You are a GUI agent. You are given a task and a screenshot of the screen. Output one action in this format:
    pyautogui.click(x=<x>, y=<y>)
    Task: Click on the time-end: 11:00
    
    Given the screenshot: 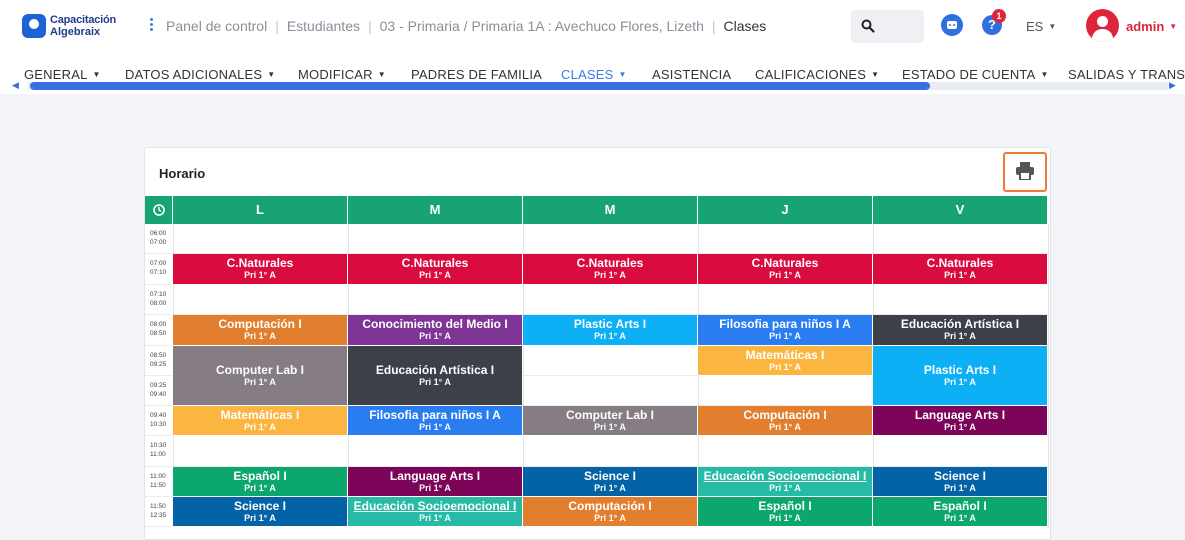 What is the action you would take?
    pyautogui.click(x=158, y=454)
    